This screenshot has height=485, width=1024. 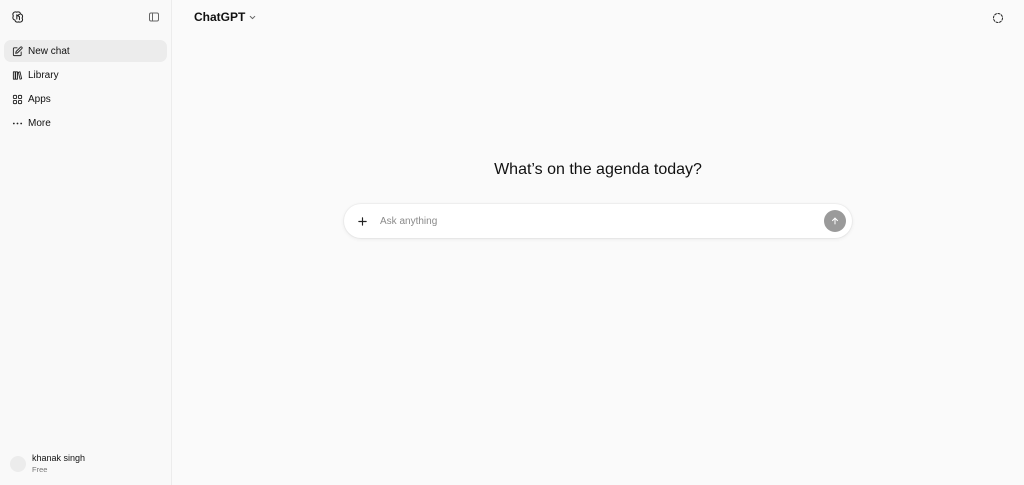 What do you see at coordinates (85, 75) in the screenshot?
I see `sidebar-item-library: Library` at bounding box center [85, 75].